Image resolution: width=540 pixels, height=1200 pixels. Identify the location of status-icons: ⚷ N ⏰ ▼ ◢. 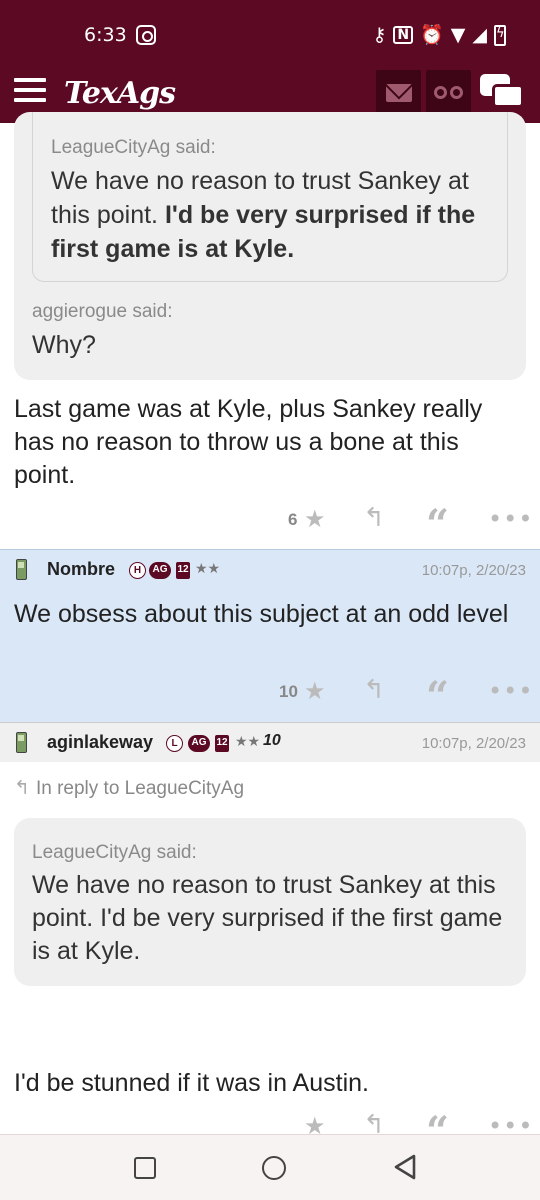
(439, 35).